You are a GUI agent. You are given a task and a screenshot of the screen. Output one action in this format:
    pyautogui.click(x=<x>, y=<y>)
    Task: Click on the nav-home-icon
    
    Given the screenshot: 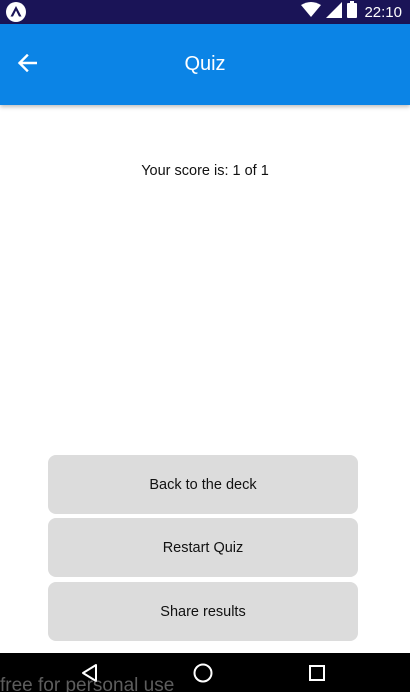 What is the action you would take?
    pyautogui.click(x=203, y=673)
    